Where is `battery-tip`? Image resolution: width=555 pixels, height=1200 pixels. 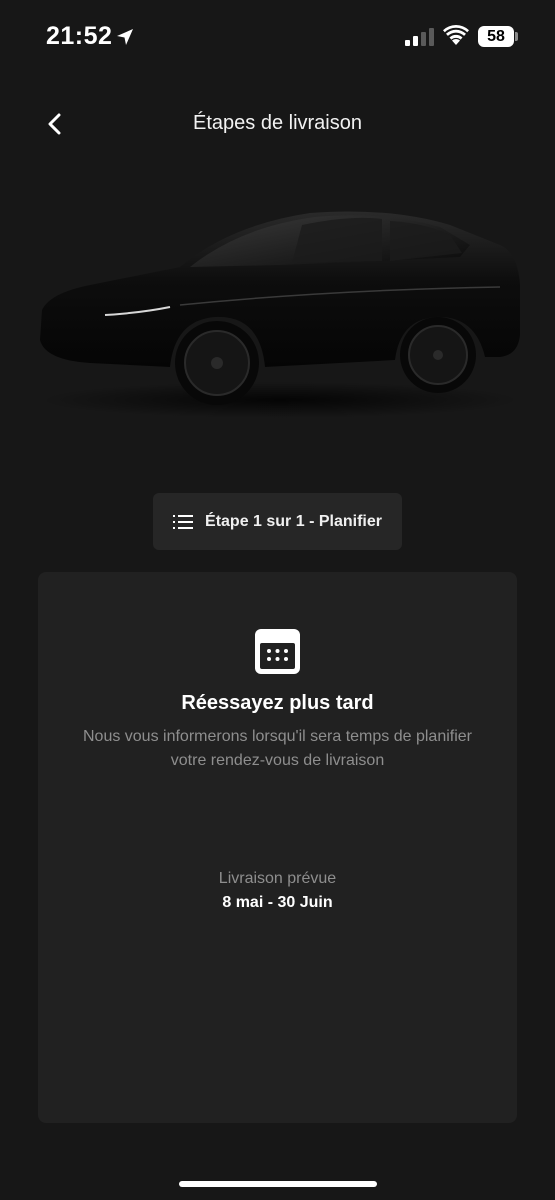
battery-tip is located at coordinates (516, 36).